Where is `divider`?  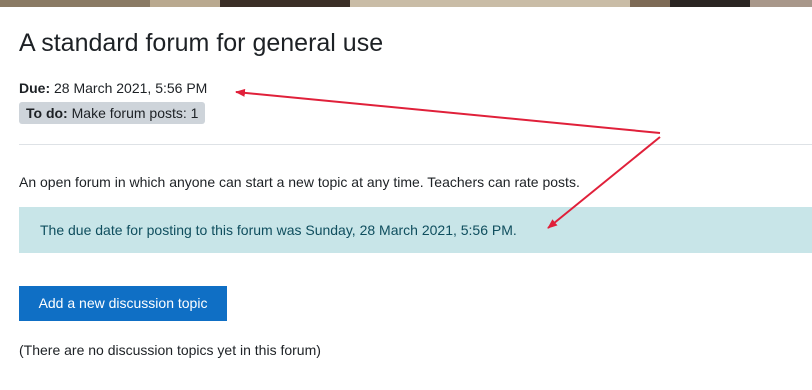 divider is located at coordinates (415, 144).